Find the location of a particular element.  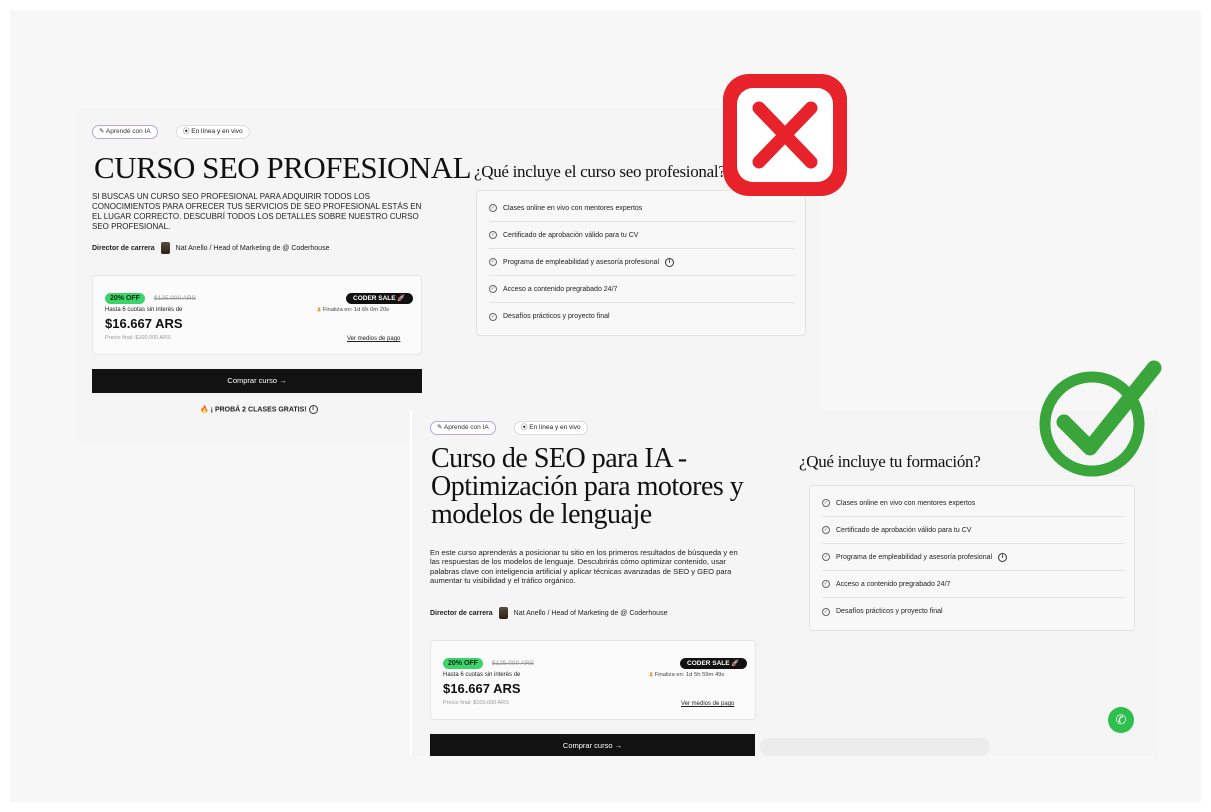

includes-title: ¿Qué incluye el curso seo profesional? is located at coordinates (600, 171).